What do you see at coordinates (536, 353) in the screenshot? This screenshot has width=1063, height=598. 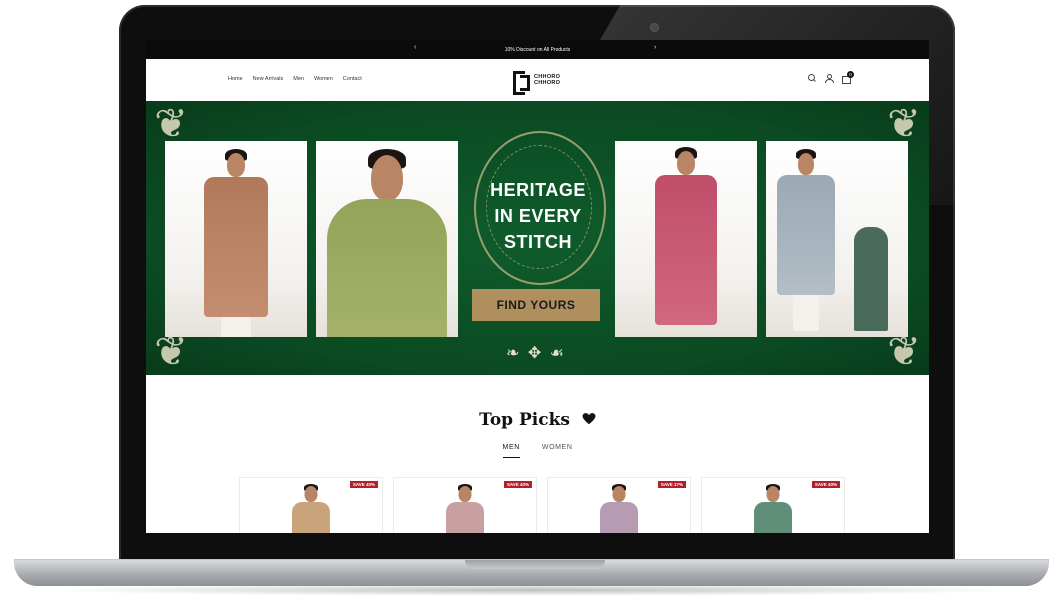 I see `flourish-ornament-icon: ❧ ✥ ☙` at bounding box center [536, 353].